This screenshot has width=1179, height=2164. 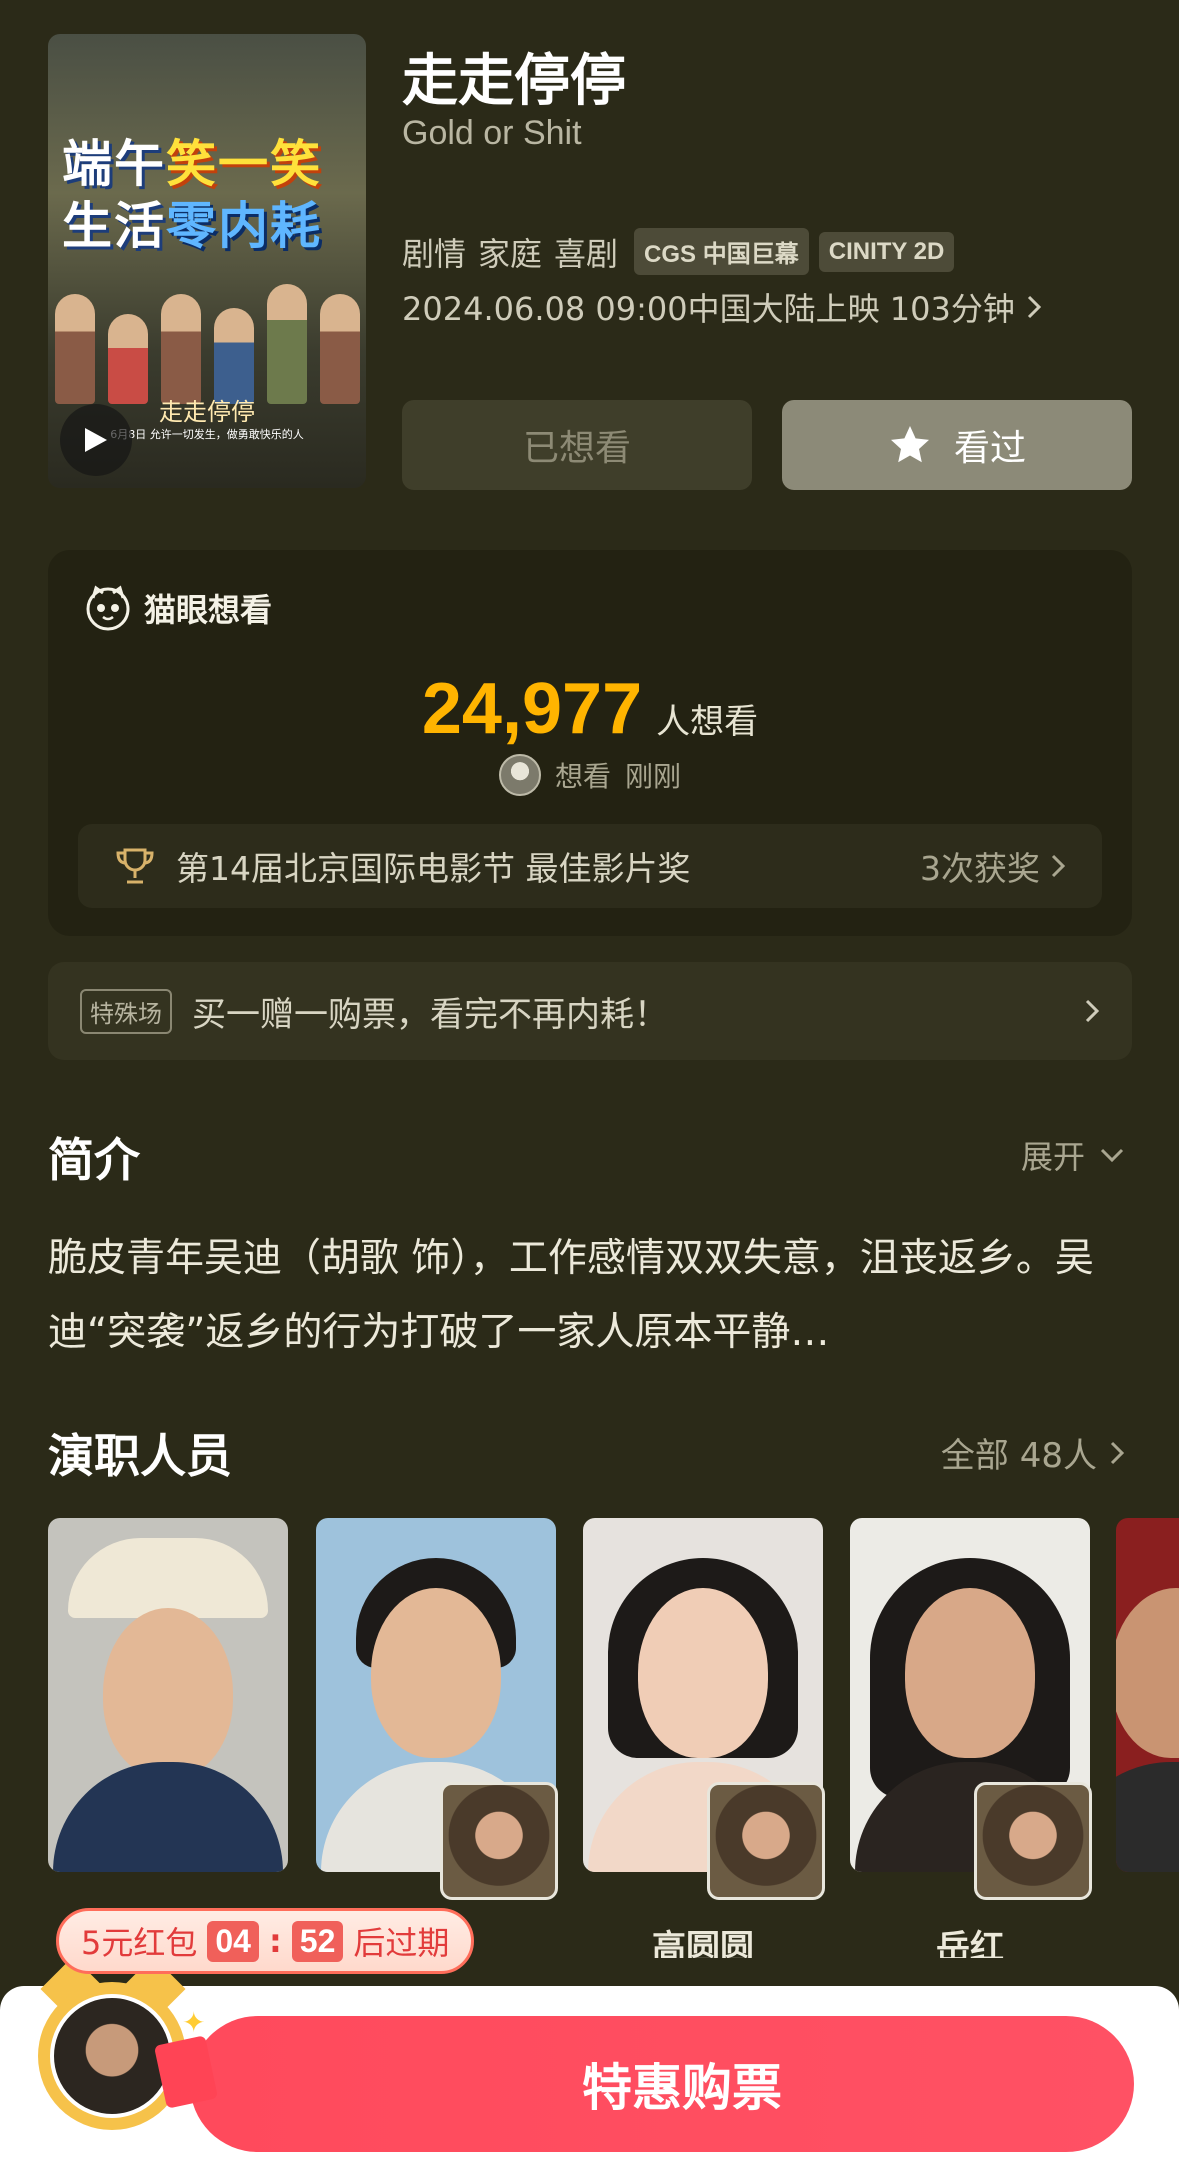 What do you see at coordinates (208, 610) in the screenshot?
I see `maoyan-header-label: 猫眼想看` at bounding box center [208, 610].